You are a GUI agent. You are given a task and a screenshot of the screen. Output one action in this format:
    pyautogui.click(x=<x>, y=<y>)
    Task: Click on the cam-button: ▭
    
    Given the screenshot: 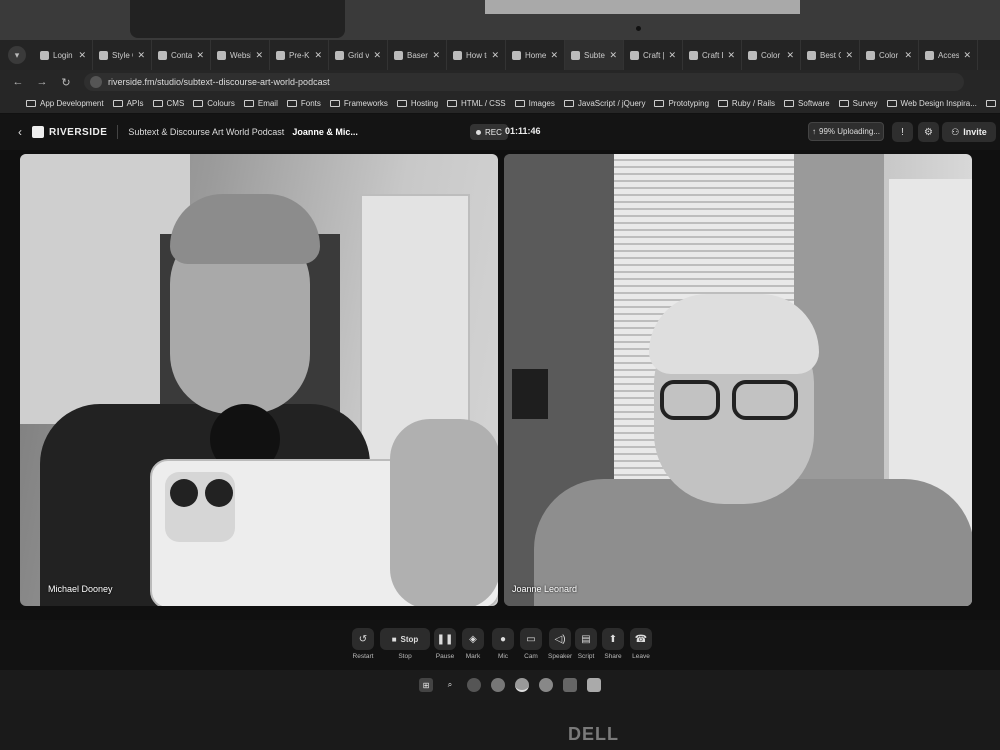 What is the action you would take?
    pyautogui.click(x=531, y=639)
    